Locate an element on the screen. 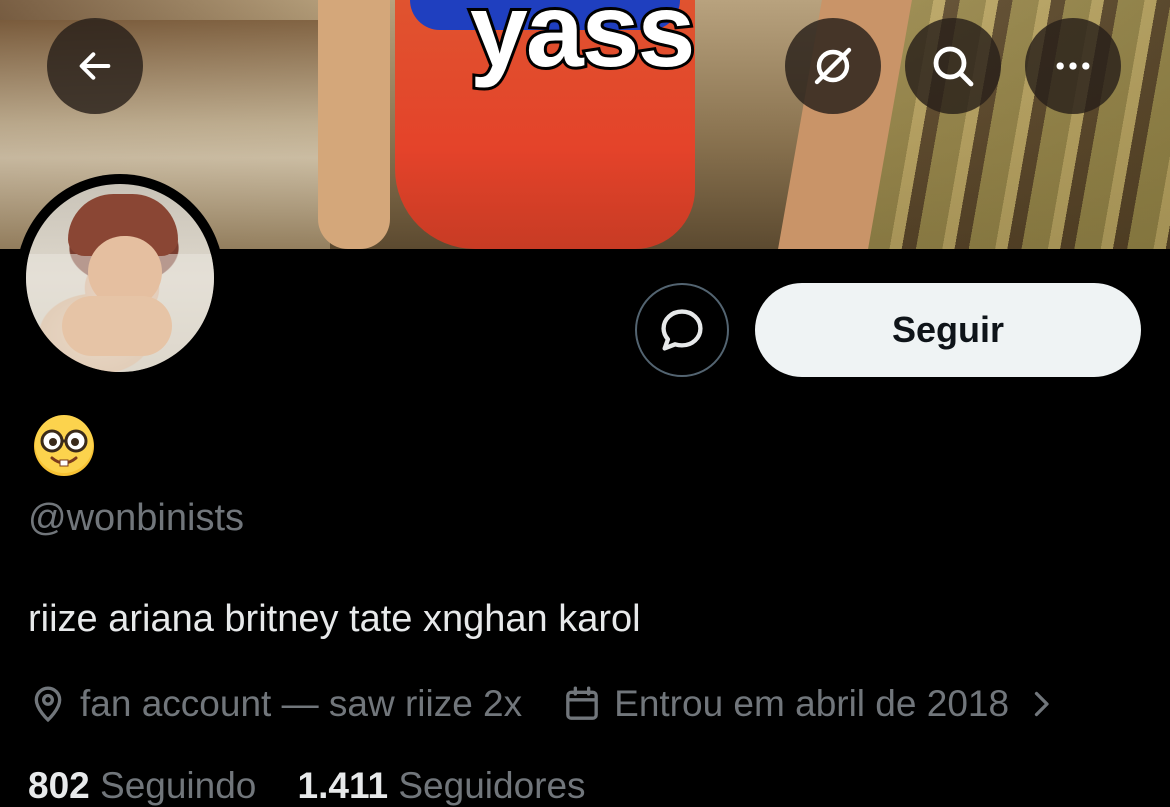 This screenshot has width=1170, height=807. profile-bio: riize ariana britney tate xnghan karol is located at coordinates (334, 619).